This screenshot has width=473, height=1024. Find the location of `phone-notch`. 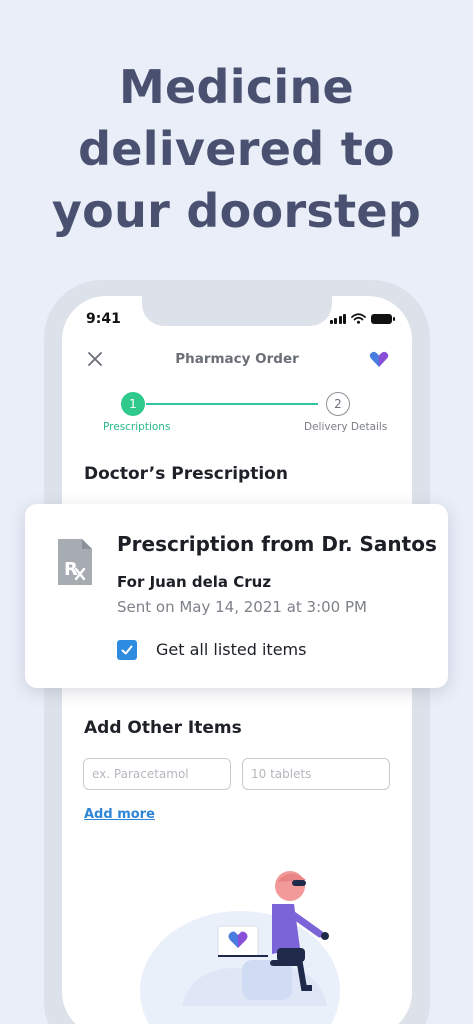

phone-notch is located at coordinates (237, 311).